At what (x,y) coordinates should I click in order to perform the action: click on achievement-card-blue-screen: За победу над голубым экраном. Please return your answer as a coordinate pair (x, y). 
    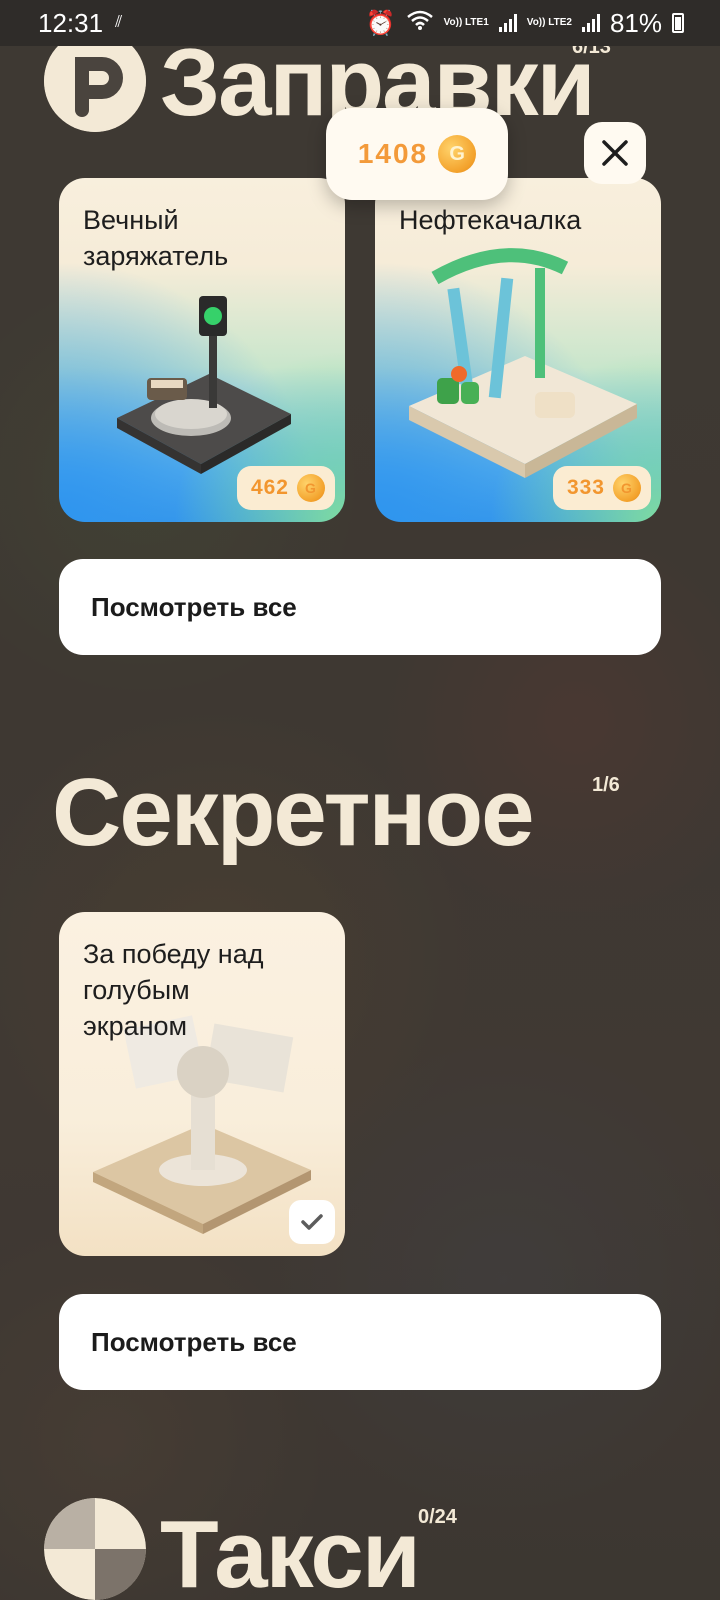
    Looking at the image, I should click on (202, 1084).